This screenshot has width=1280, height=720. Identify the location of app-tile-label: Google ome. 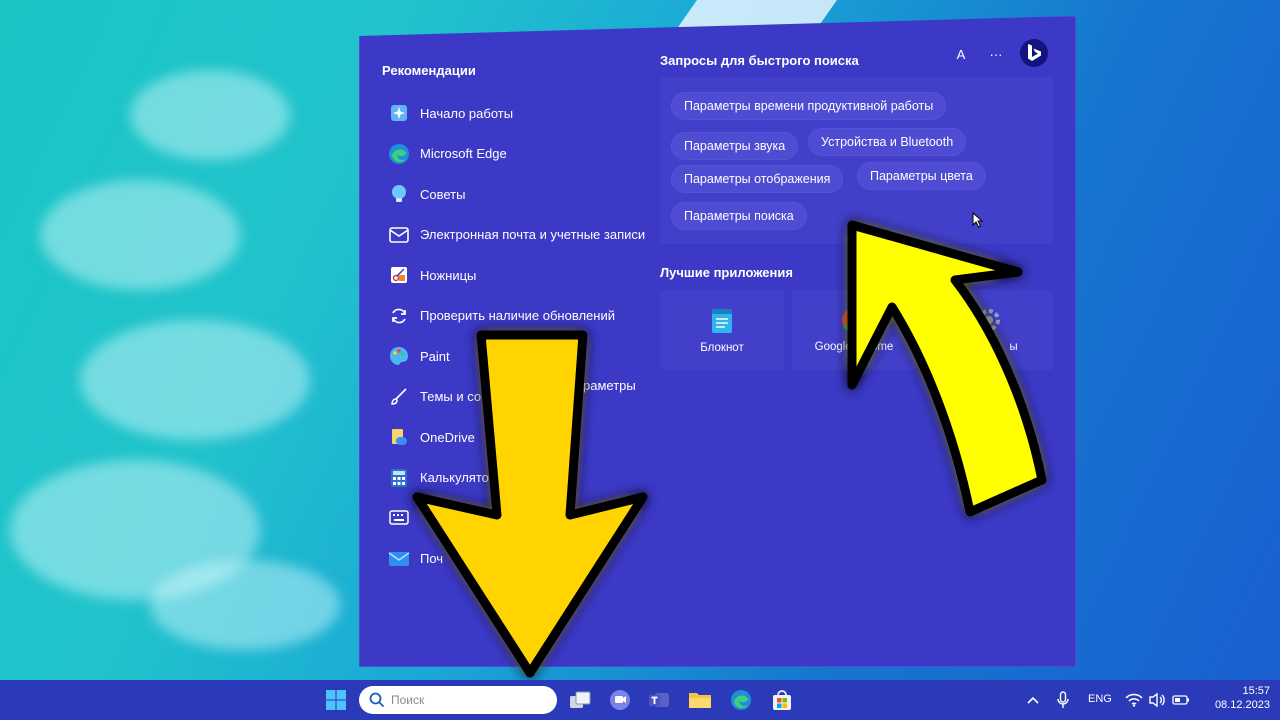
(854, 347).